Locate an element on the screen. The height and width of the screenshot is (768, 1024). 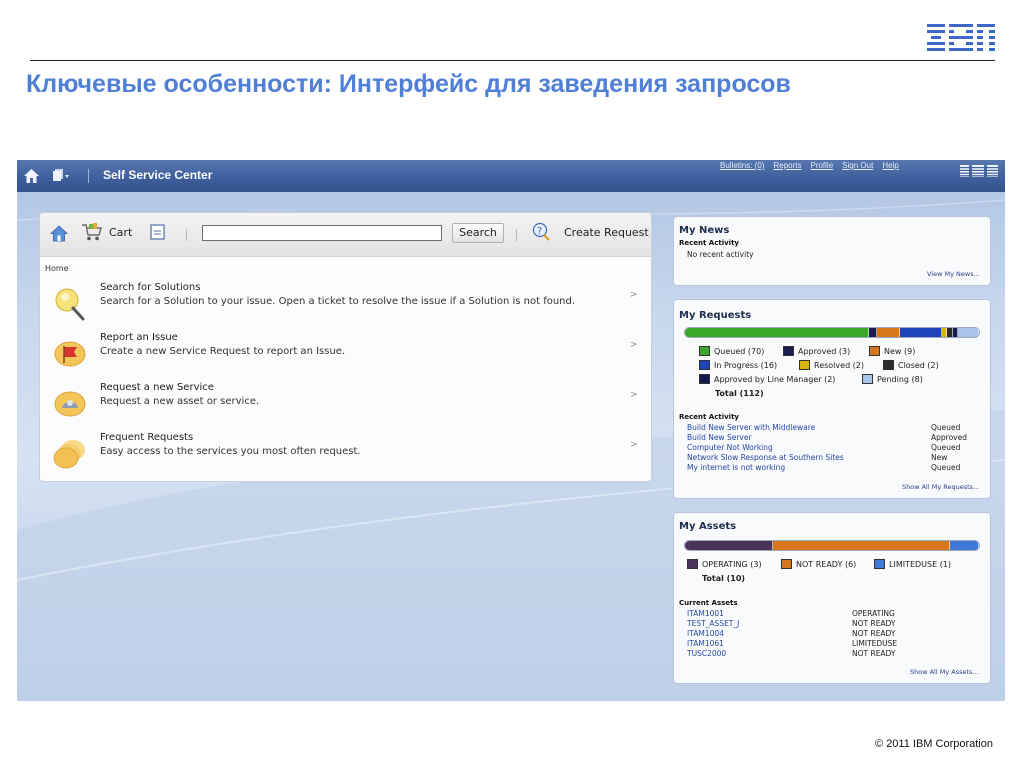
toolbar: Cart Search ? Create Request is located at coordinates (345, 235).